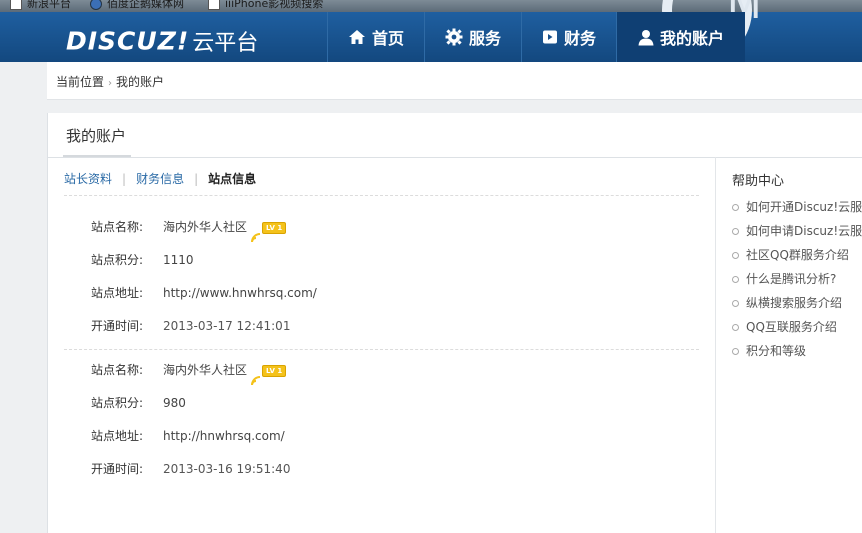  What do you see at coordinates (550, 37) in the screenshot?
I see `wallet-icon` at bounding box center [550, 37].